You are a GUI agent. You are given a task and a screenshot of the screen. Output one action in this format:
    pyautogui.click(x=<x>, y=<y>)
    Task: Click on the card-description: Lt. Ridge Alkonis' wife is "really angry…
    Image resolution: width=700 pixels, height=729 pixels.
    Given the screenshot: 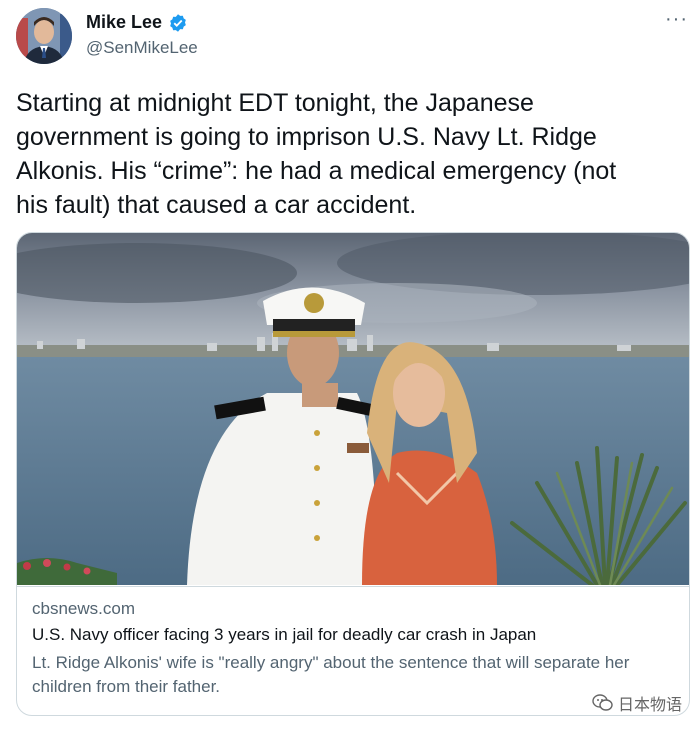 What is the action you would take?
    pyautogui.click(x=331, y=674)
    